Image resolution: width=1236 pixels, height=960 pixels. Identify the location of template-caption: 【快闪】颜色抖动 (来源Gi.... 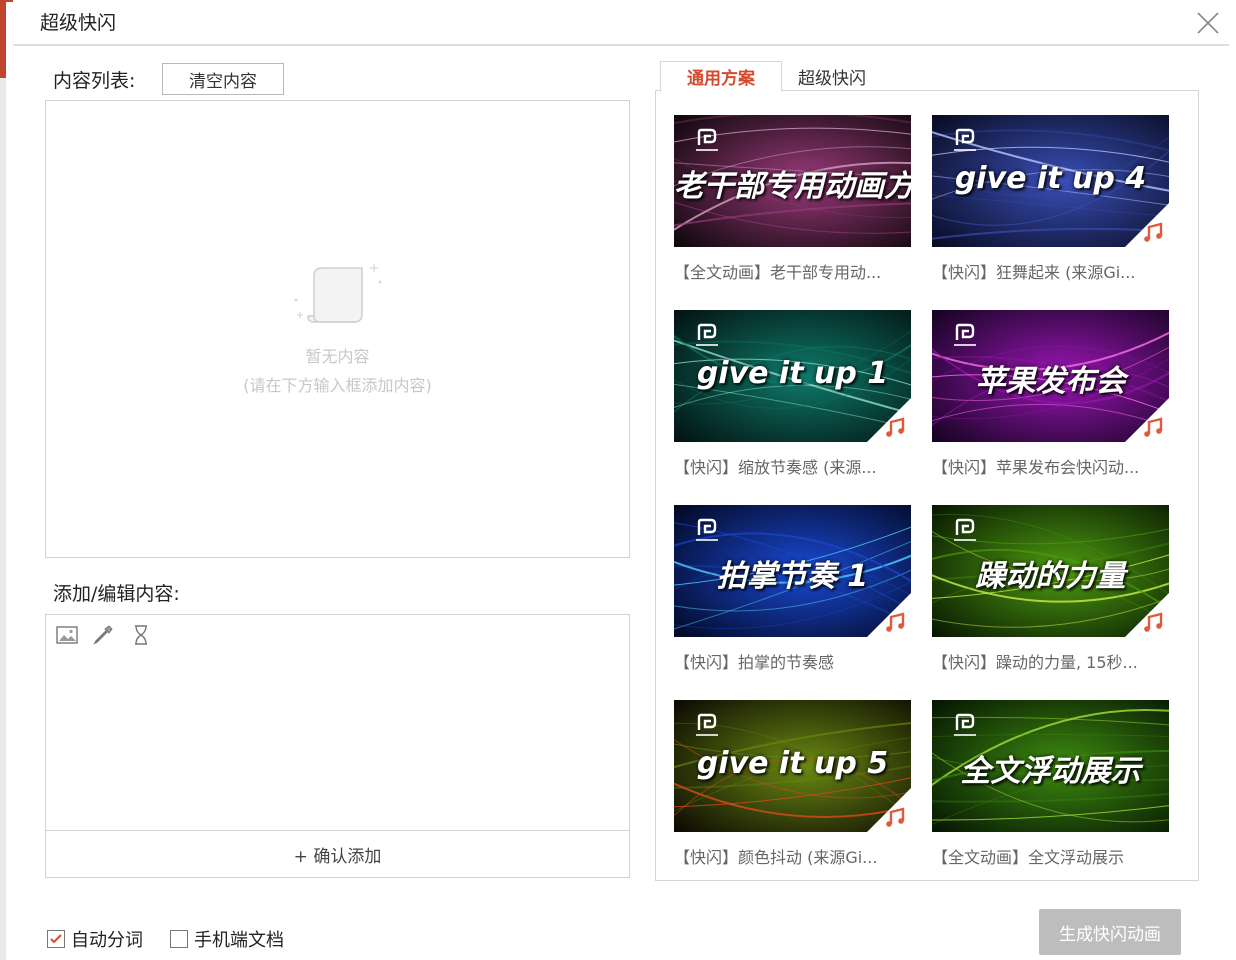
(776, 857).